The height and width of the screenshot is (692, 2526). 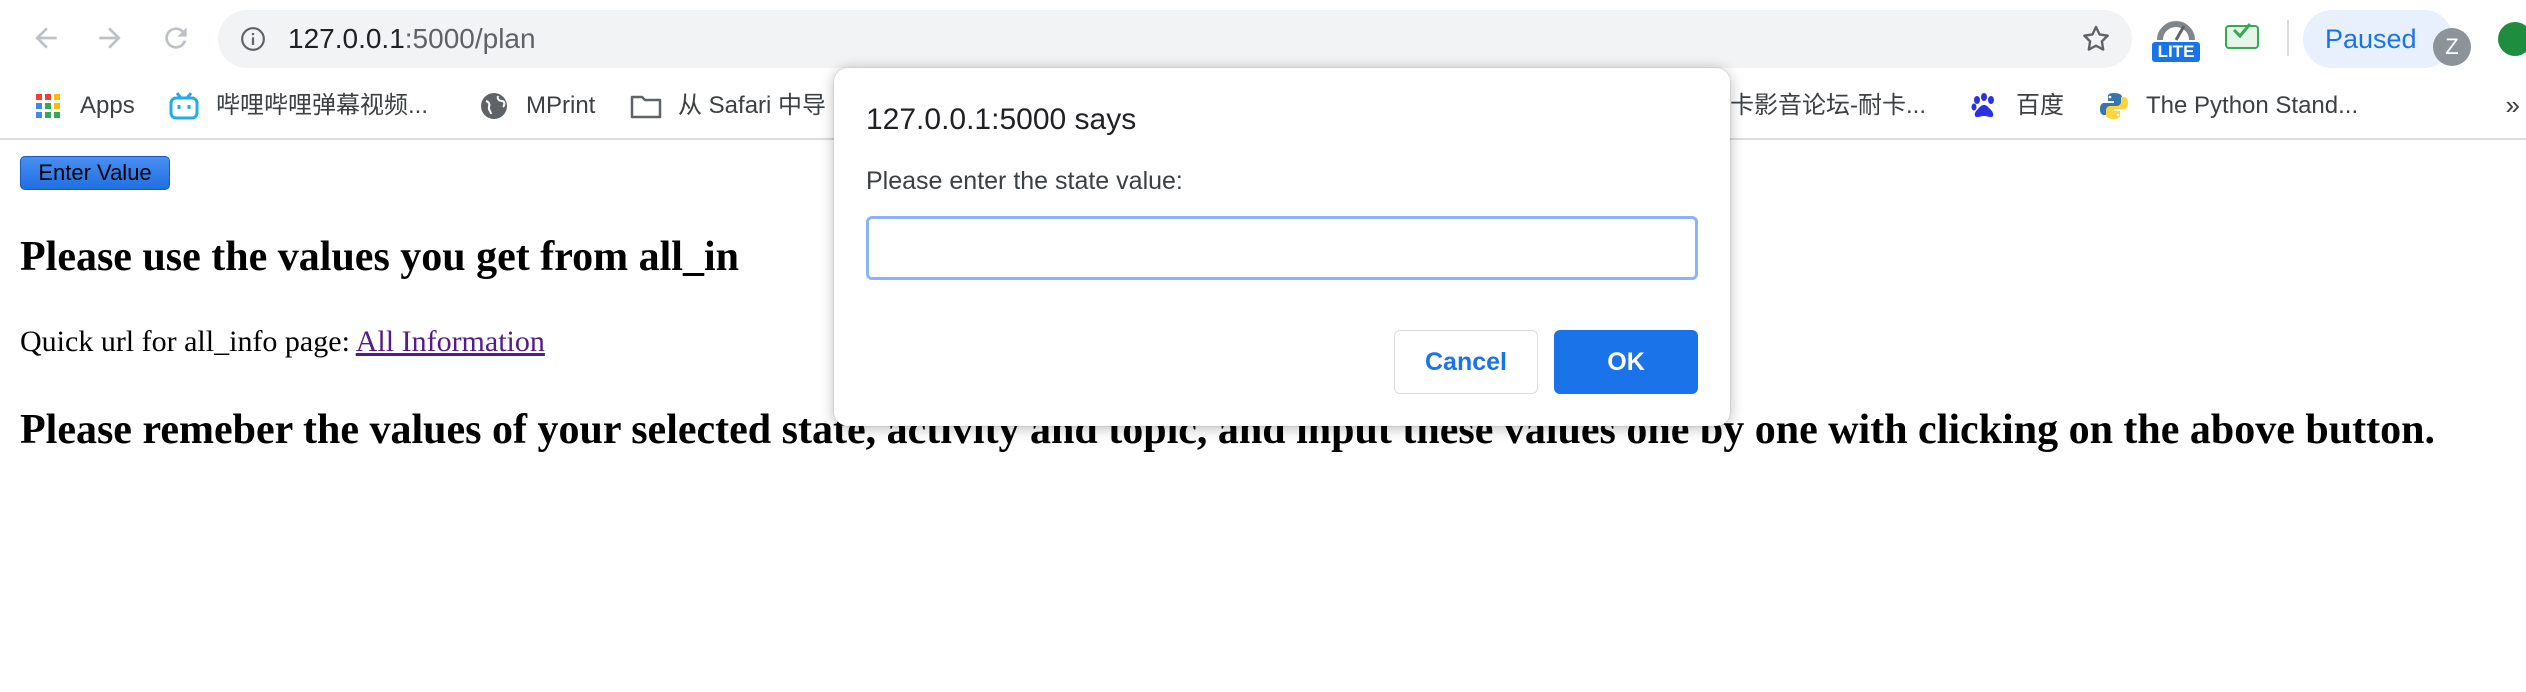 What do you see at coordinates (494, 106) in the screenshot?
I see `globe-icon` at bounding box center [494, 106].